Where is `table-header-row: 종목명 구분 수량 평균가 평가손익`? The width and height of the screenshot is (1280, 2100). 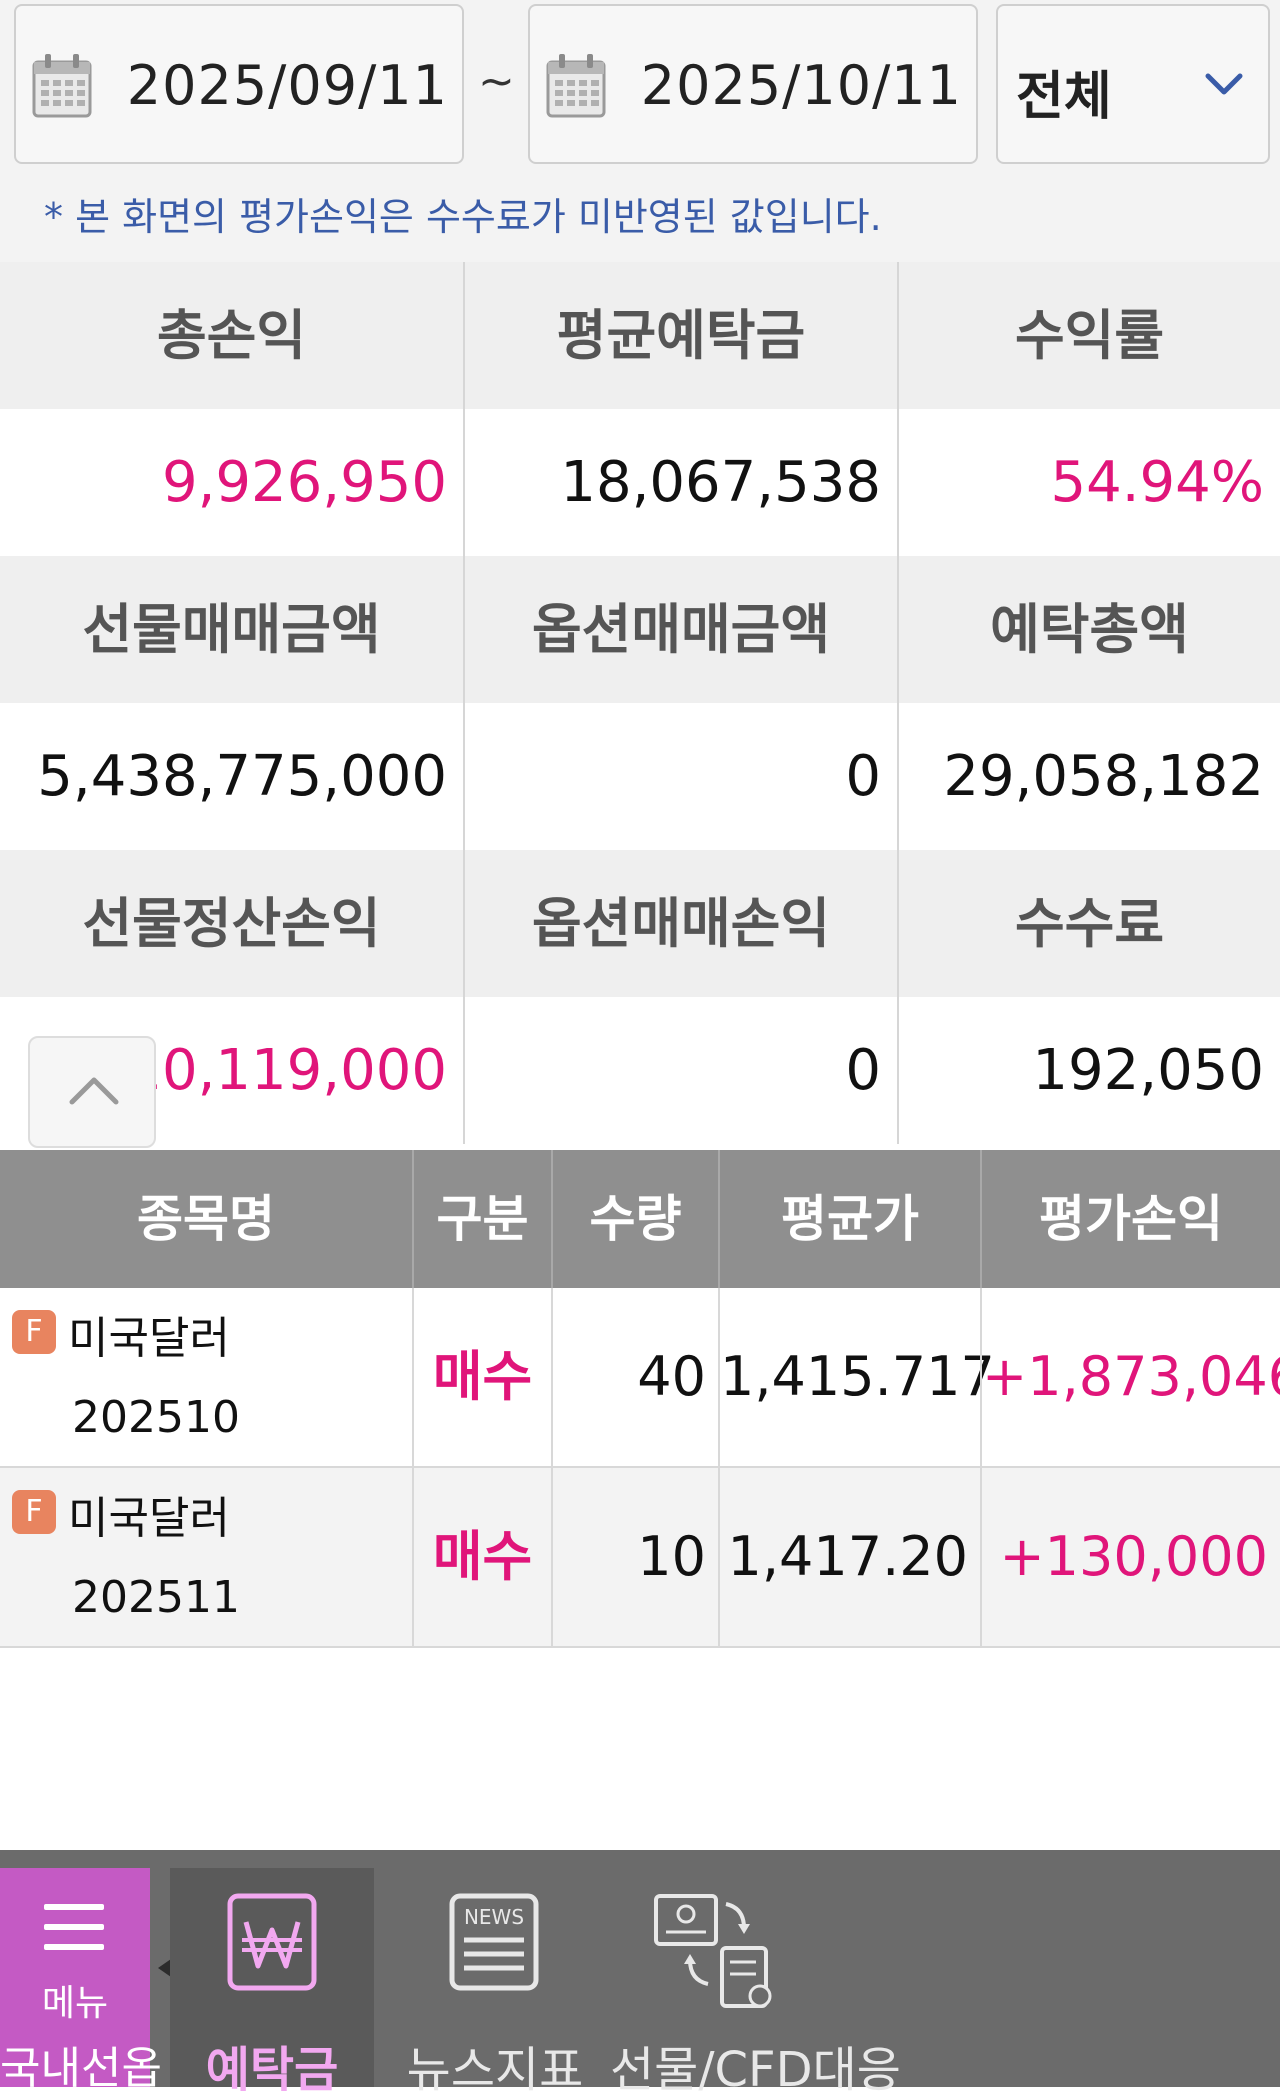
table-header-row: 종목명 구분 수량 평균가 평가손익 is located at coordinates (640, 1219).